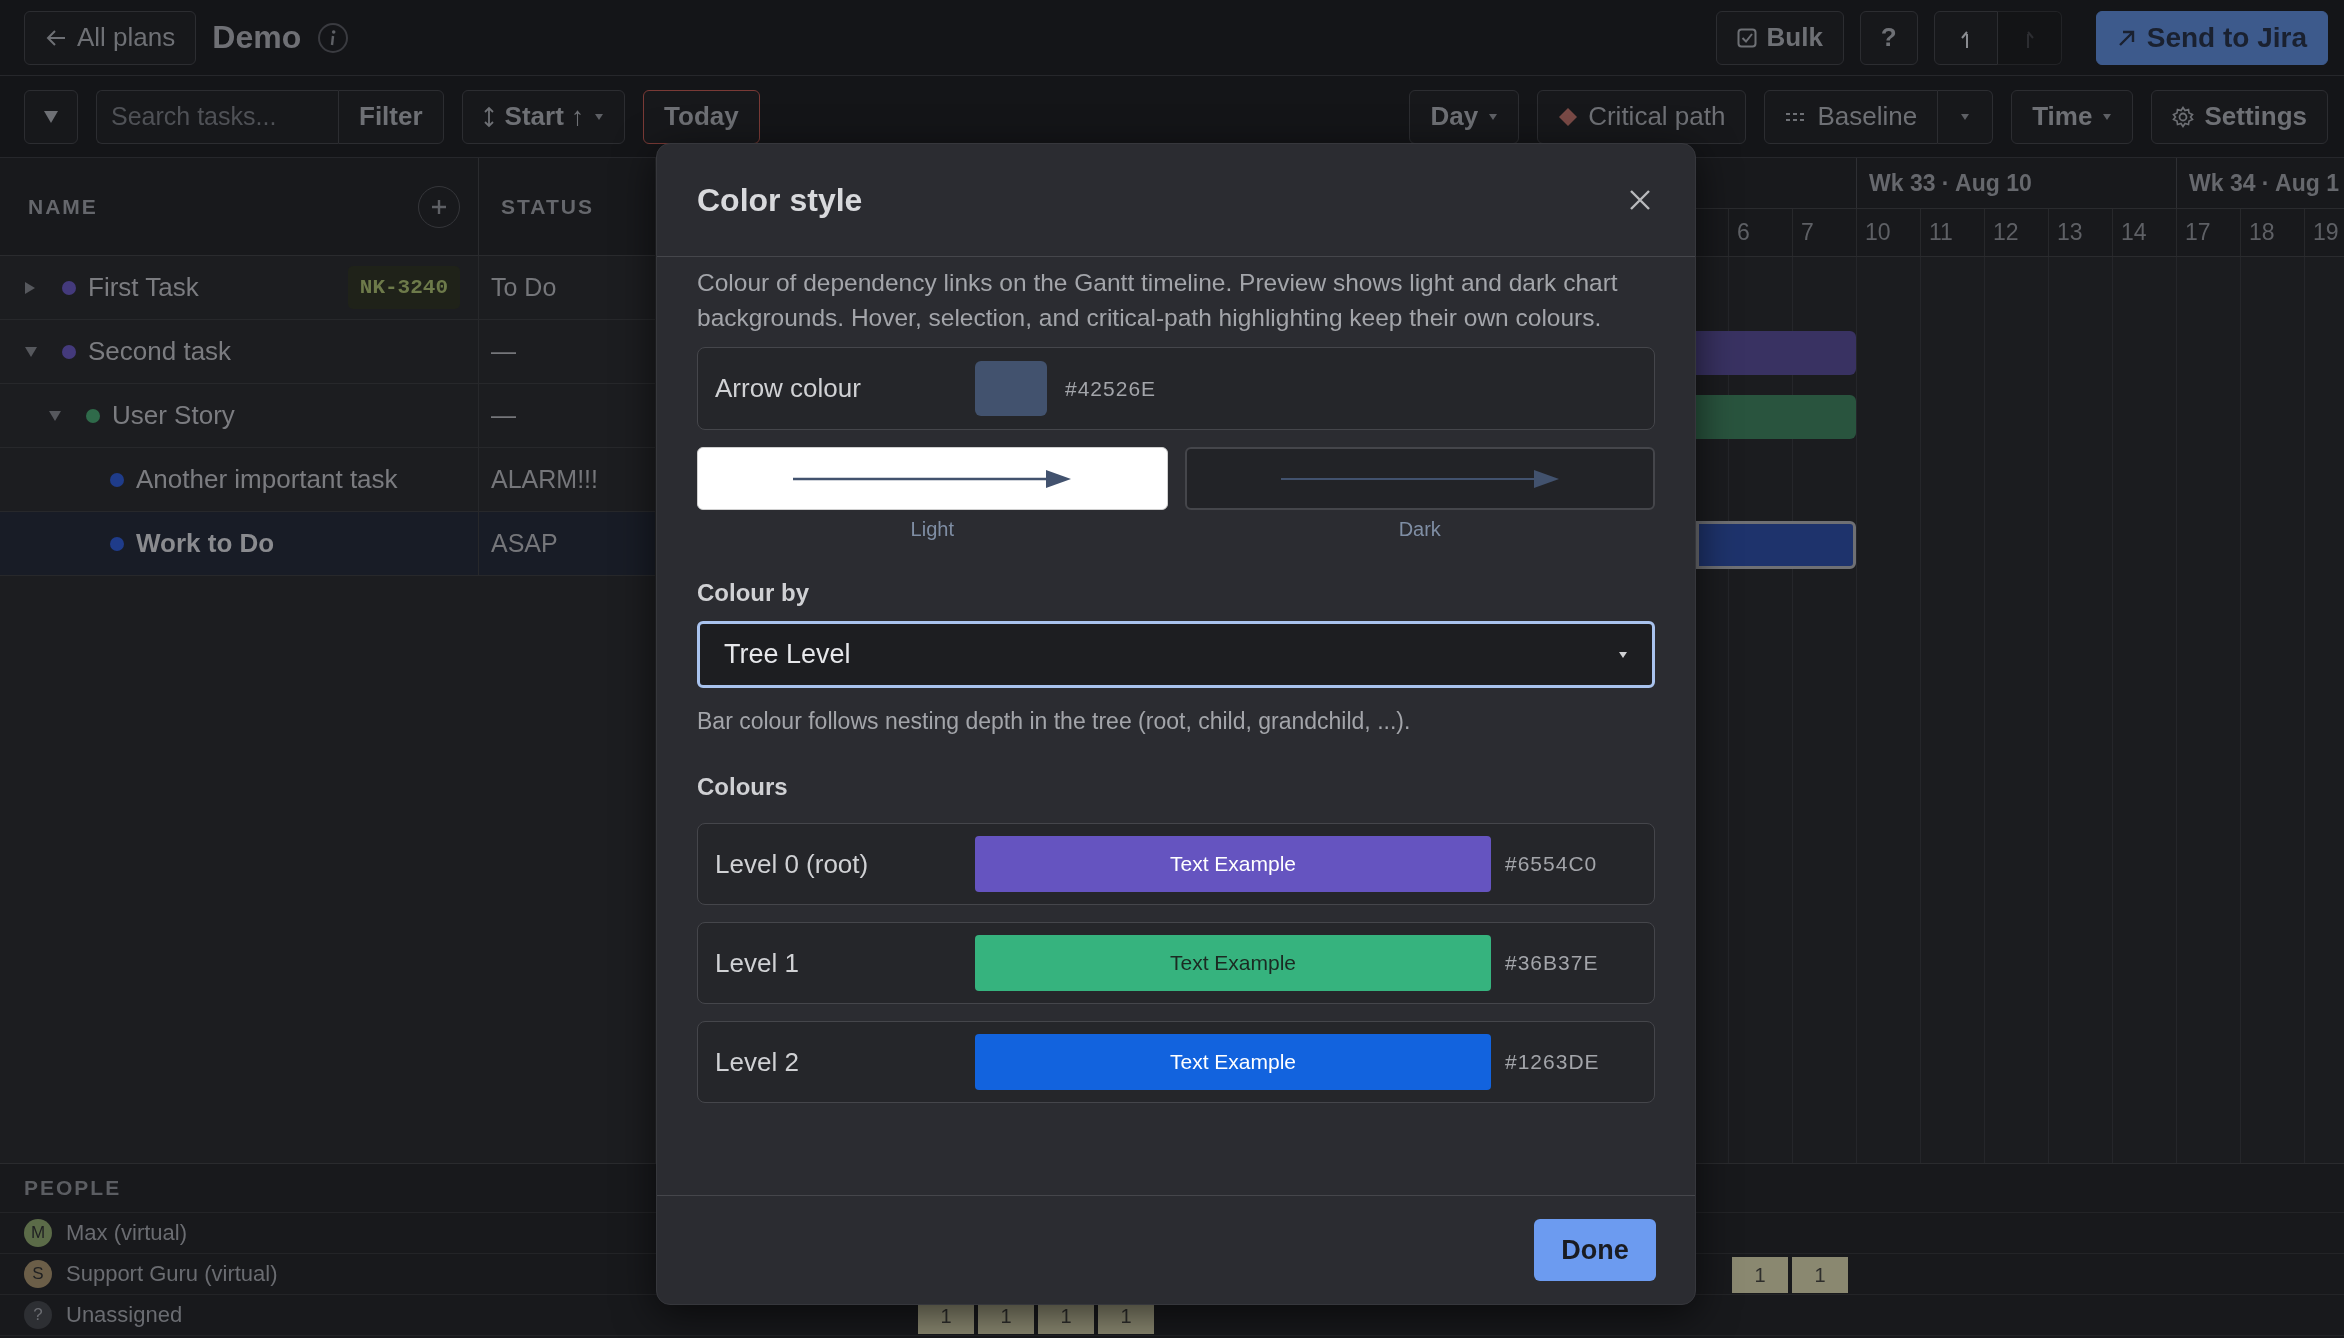  I want to click on sort-button: Start ↑, so click(543, 116).